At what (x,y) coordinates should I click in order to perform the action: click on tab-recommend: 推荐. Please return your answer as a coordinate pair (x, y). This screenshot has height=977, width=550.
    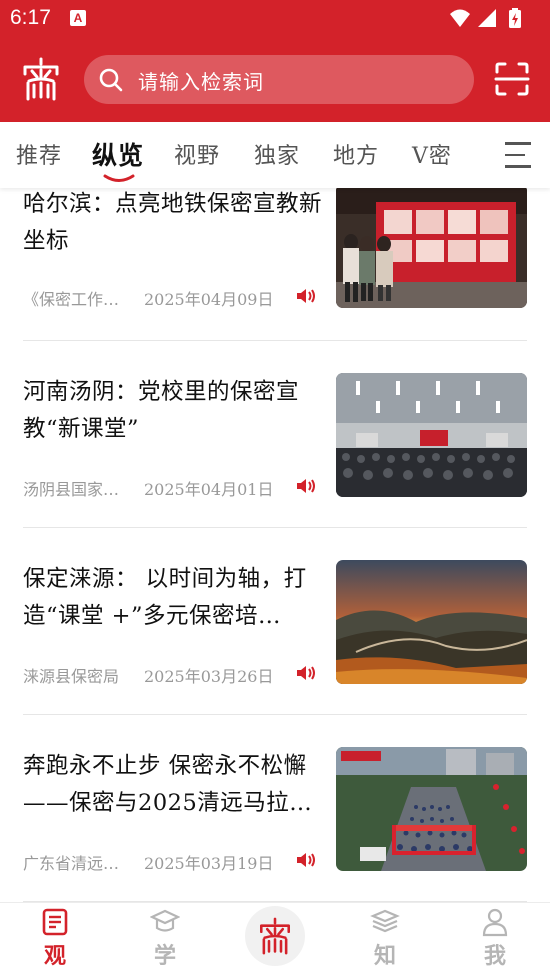
    Looking at the image, I should click on (39, 154).